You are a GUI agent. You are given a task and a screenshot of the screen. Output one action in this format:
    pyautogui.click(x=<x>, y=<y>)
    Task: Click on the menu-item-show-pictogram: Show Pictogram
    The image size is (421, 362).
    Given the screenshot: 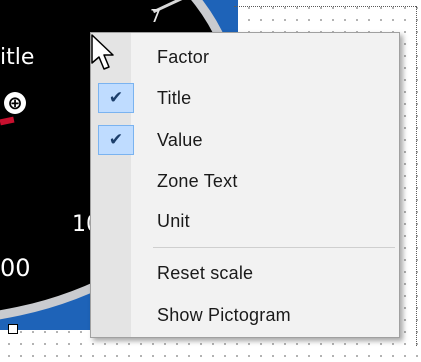 What is the action you would take?
    pyautogui.click(x=245, y=315)
    